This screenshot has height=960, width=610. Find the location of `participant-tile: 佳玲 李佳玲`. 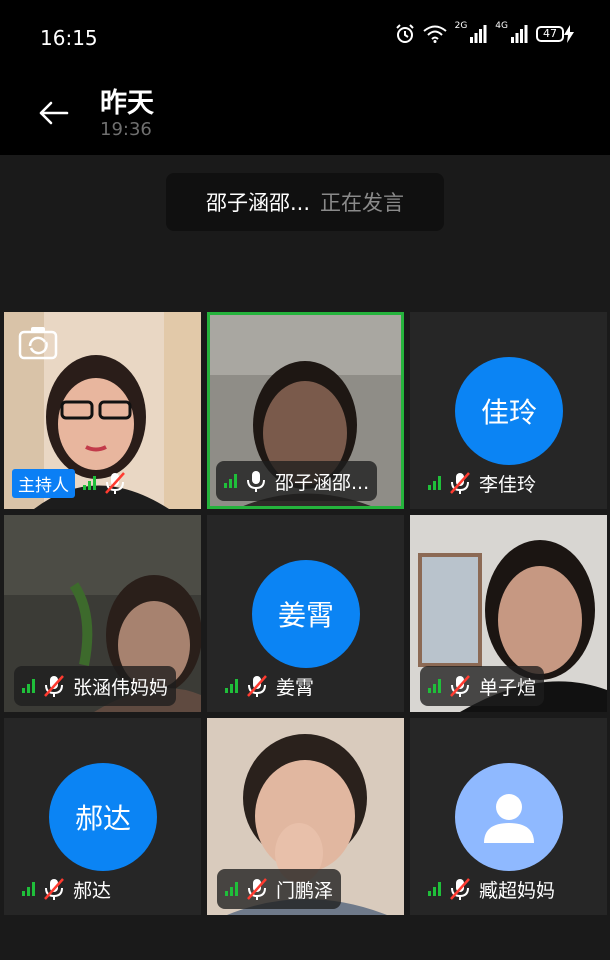

participant-tile: 佳玲 李佳玲 is located at coordinates (508, 410).